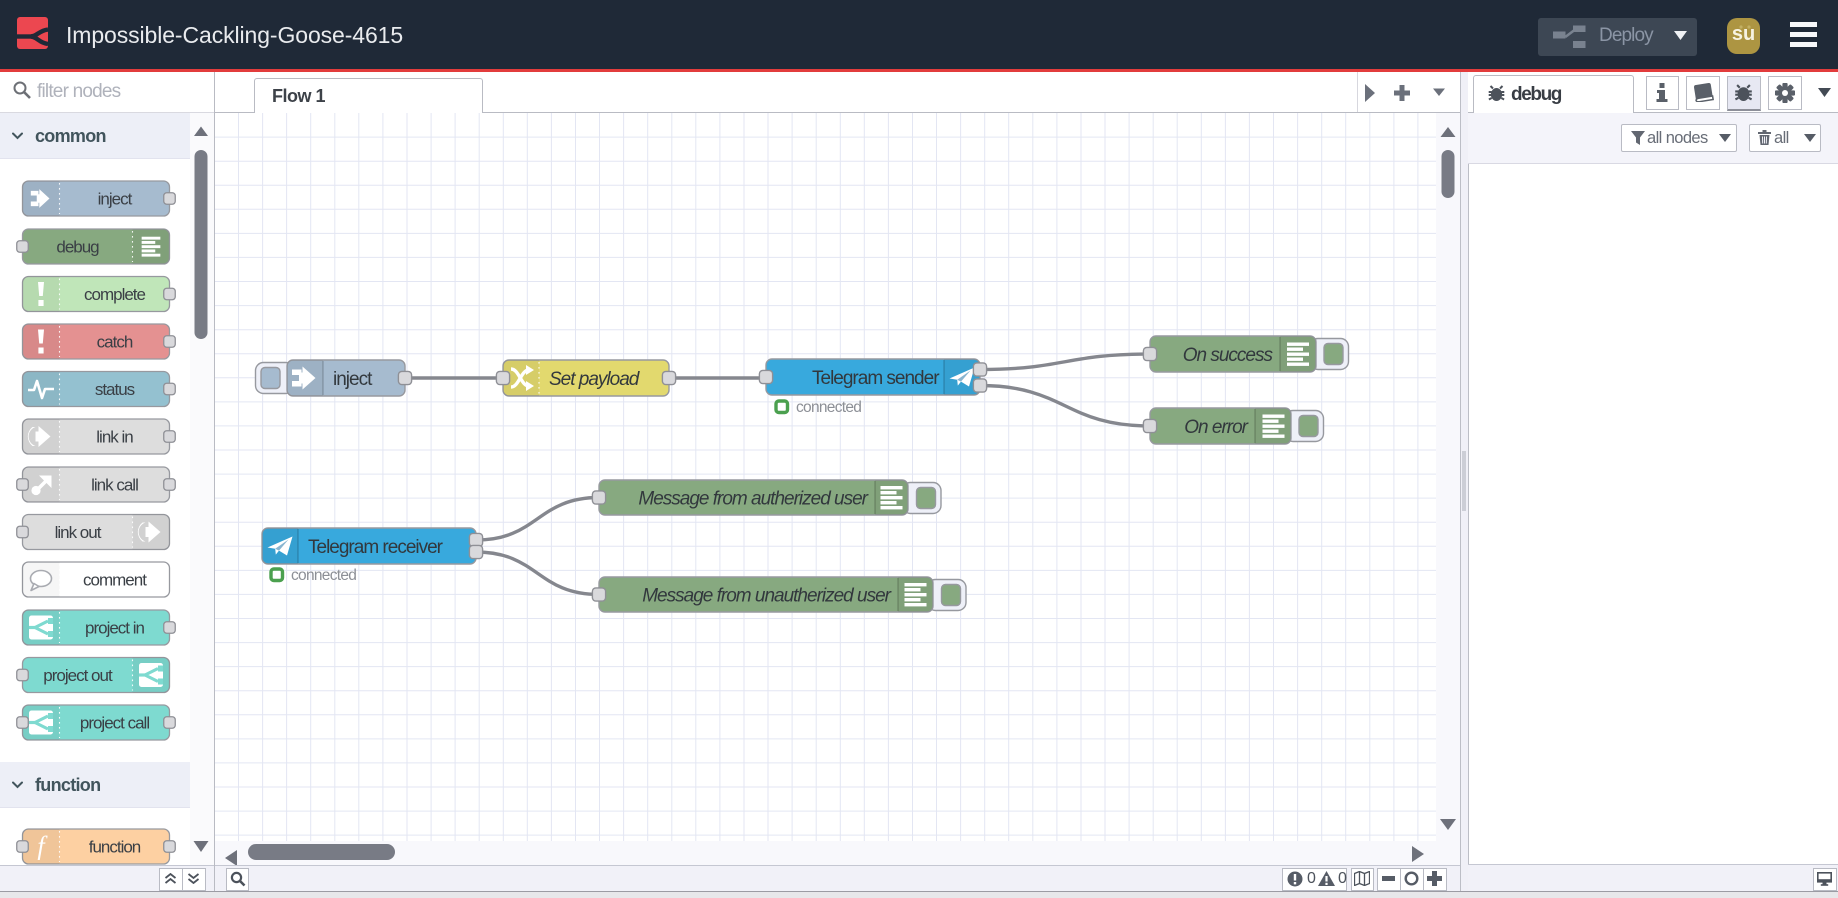 The height and width of the screenshot is (898, 1838). Describe the element at coordinates (114, 723) in the screenshot. I see `svg-text: project call` at that location.